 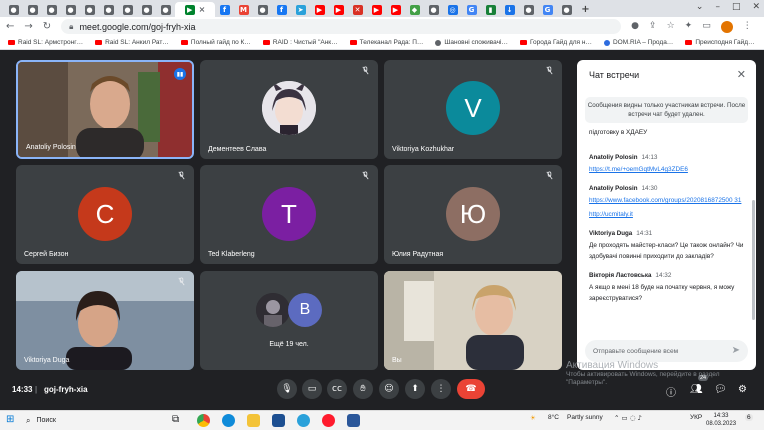 I want to click on tab-favicon-icon: ●, so click(x=13, y=9).